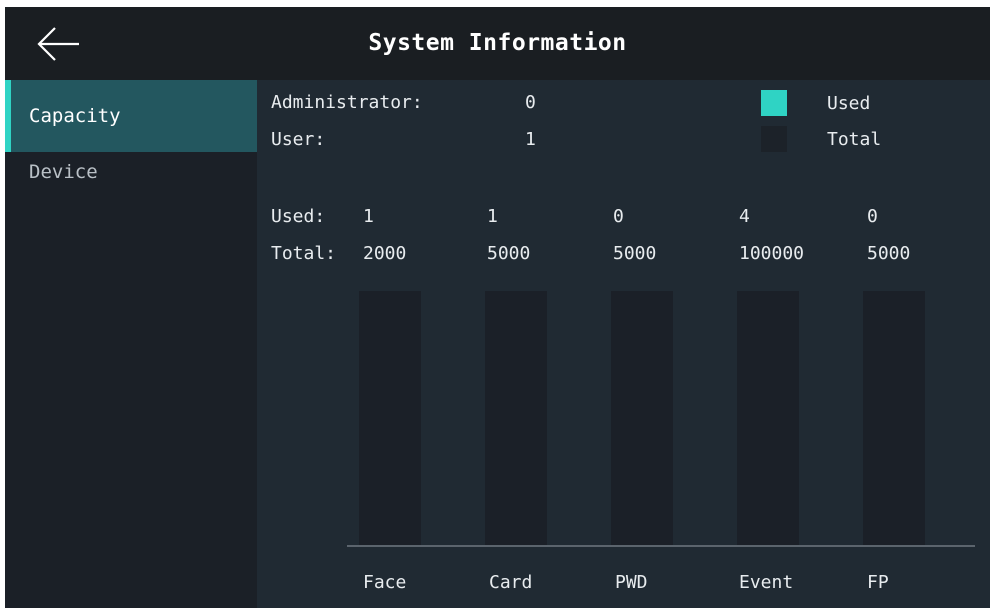 The height and width of the screenshot is (608, 1003). I want to click on total-value-fp: 5000, so click(889, 253).